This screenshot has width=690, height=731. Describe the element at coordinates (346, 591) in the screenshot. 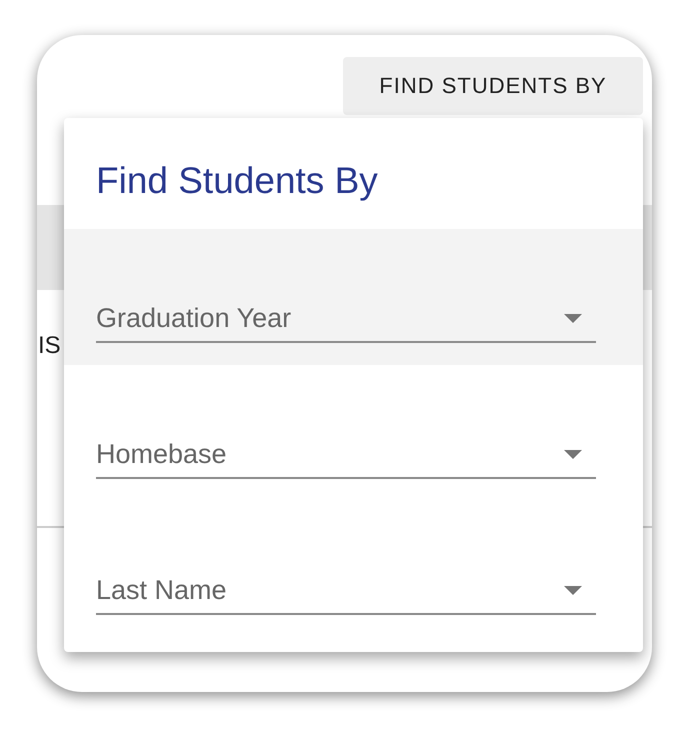

I see `select-field: Last Name` at that location.